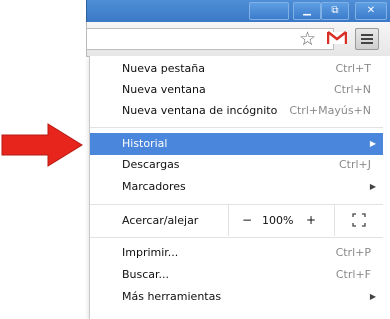 The width and height of the screenshot is (390, 319). I want to click on gmail-icon, so click(337, 38).